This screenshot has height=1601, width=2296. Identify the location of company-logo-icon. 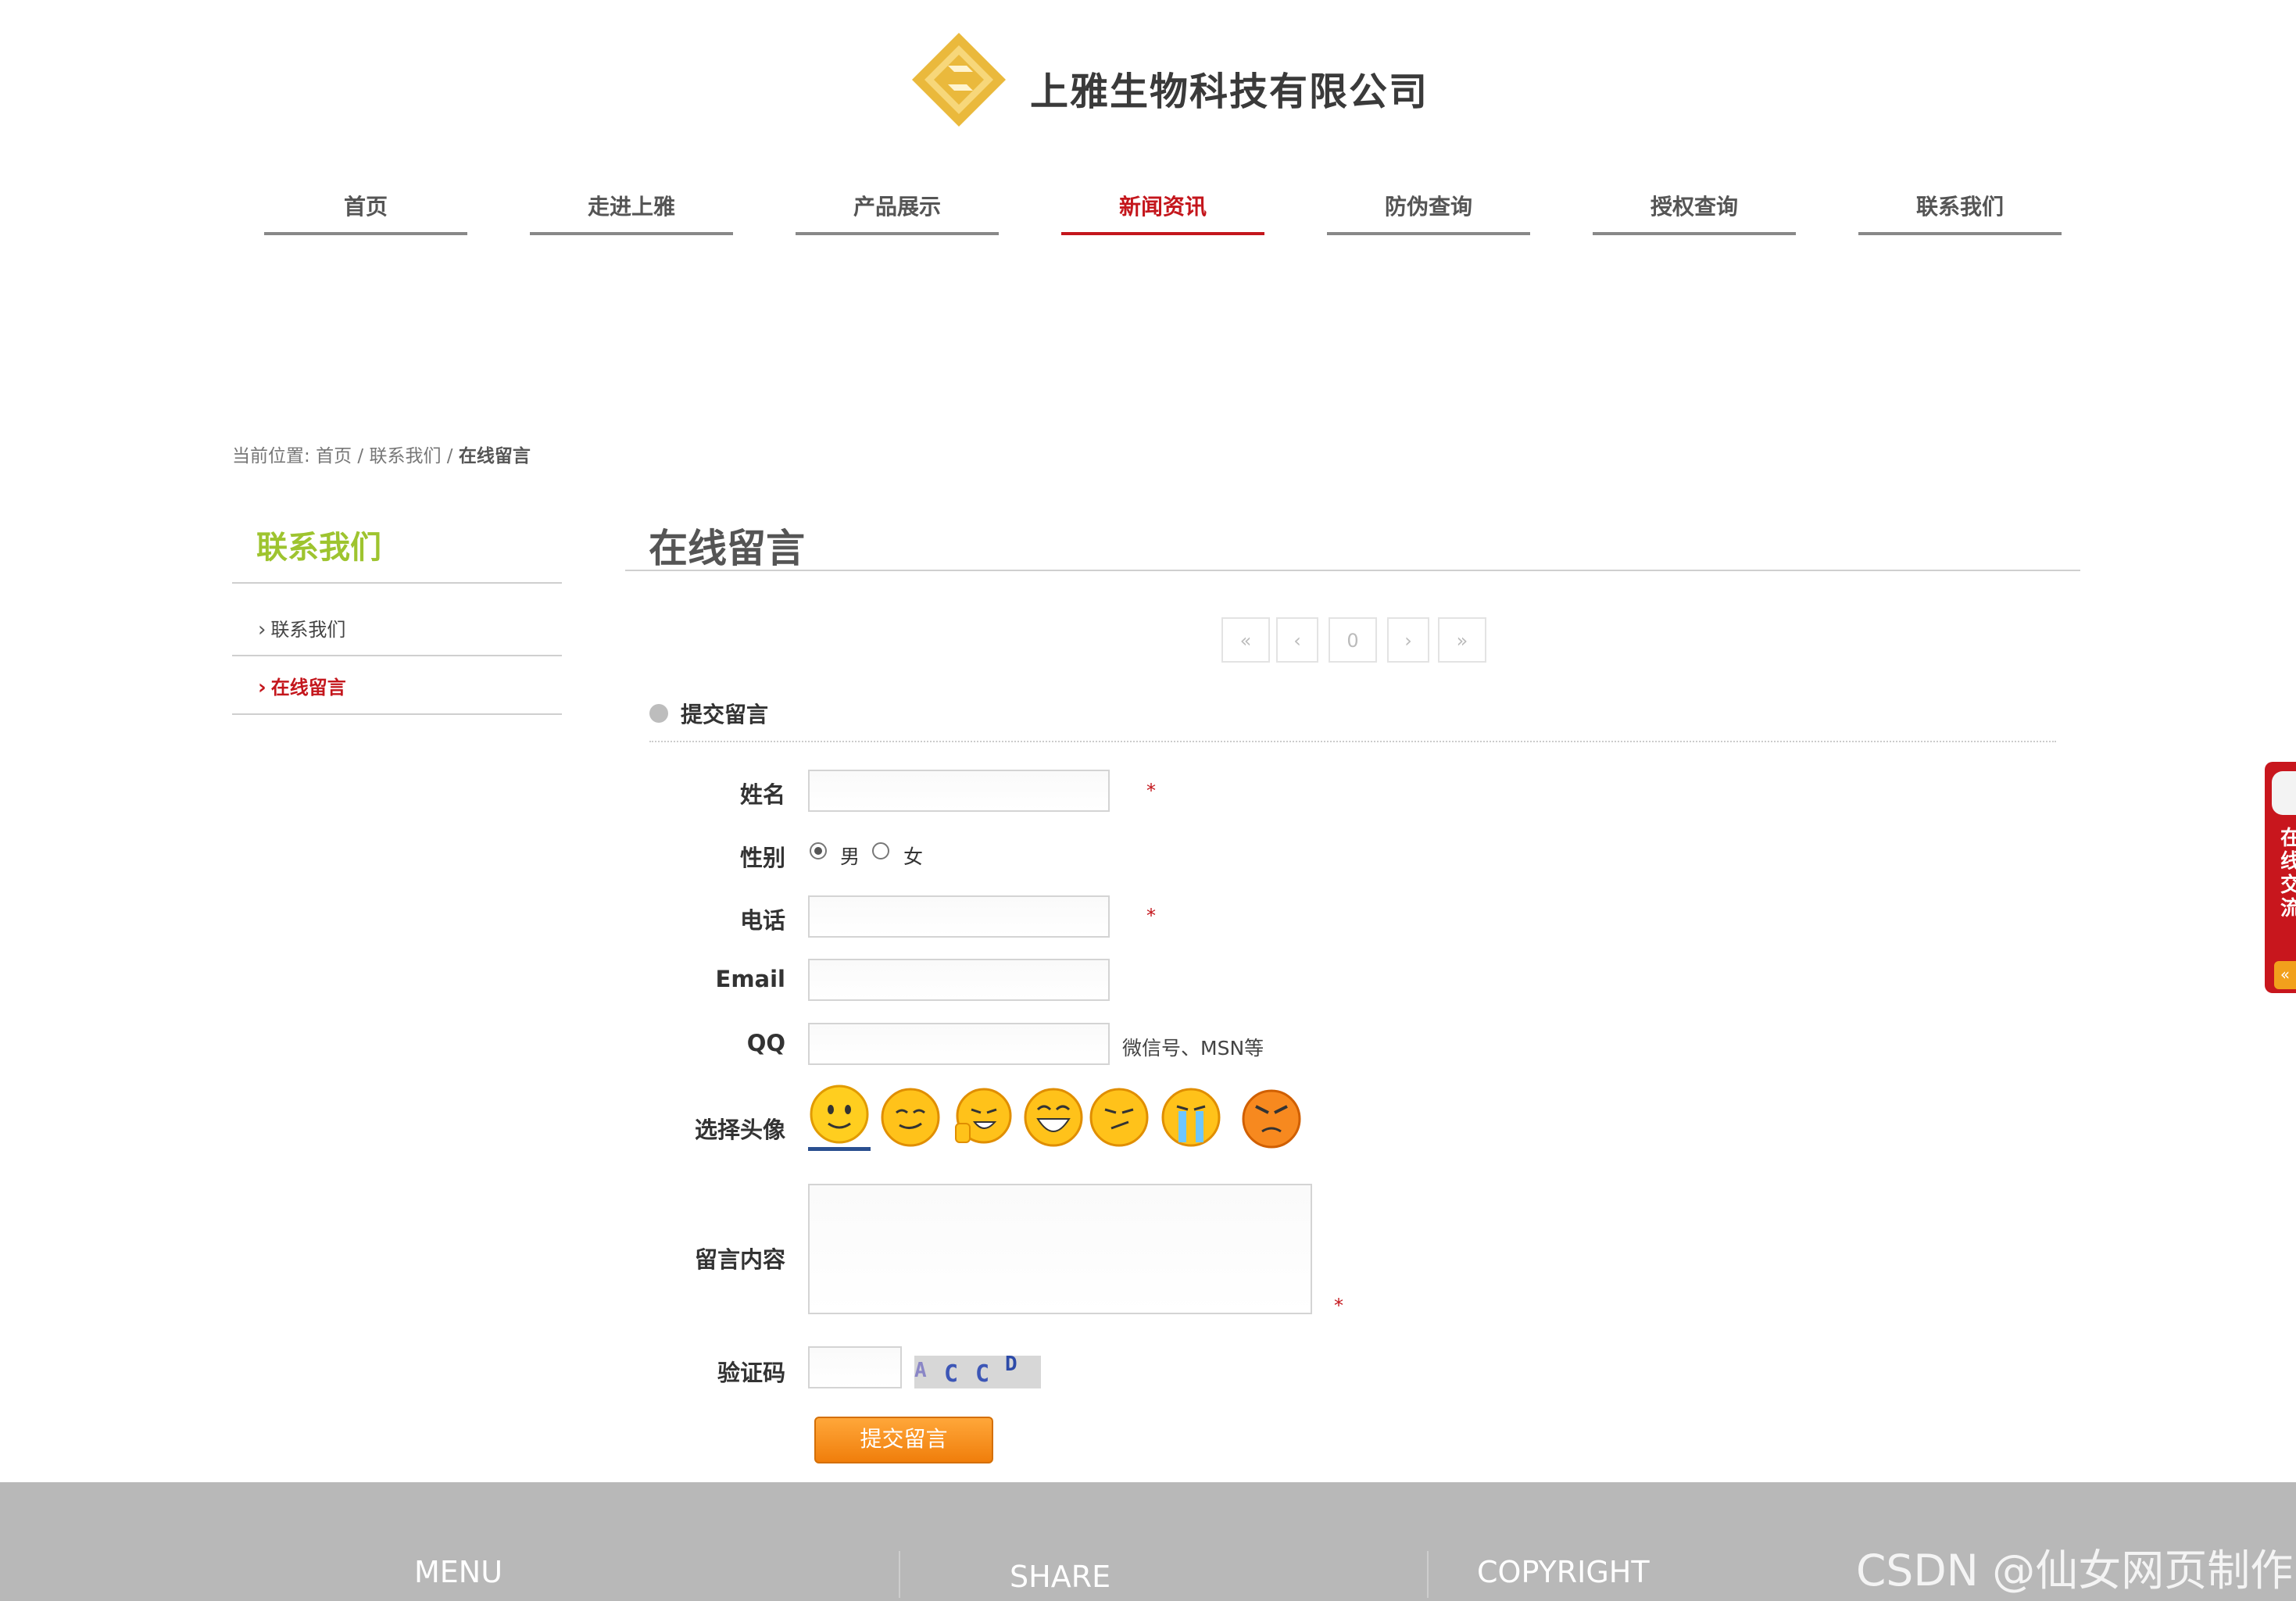
(959, 79).